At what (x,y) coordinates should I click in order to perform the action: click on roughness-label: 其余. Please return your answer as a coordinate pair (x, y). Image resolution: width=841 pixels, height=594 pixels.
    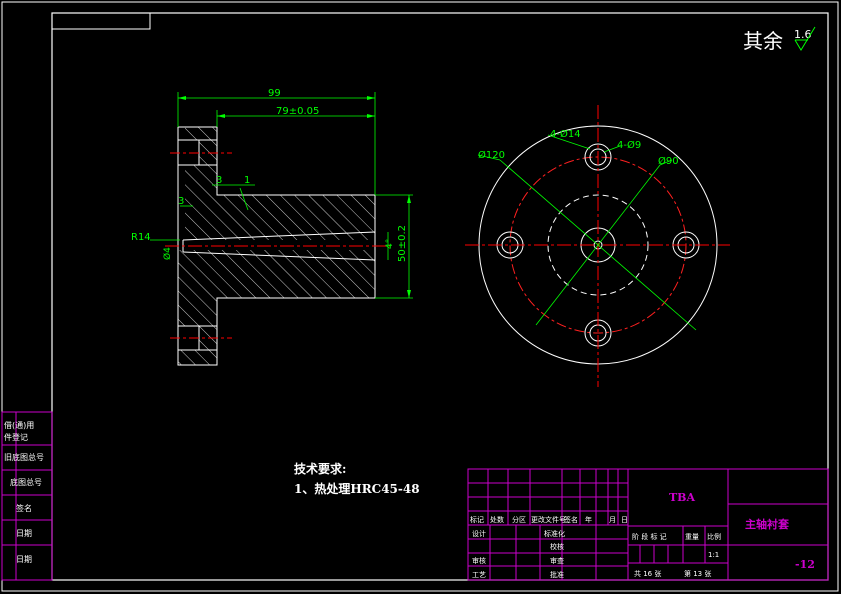
    Looking at the image, I should click on (763, 41).